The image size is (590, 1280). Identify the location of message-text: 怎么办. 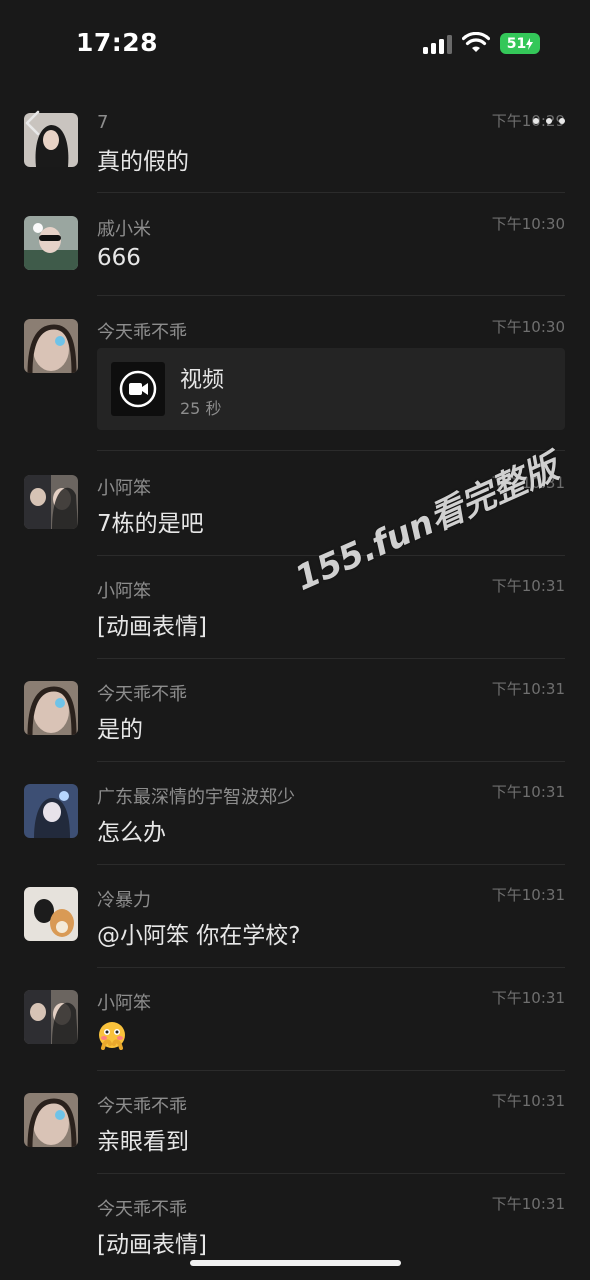
(131, 833).